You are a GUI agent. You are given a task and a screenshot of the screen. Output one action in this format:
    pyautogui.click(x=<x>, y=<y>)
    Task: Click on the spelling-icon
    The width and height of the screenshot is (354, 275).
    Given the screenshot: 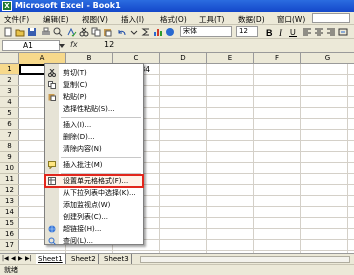 What is the action you would take?
    pyautogui.click(x=72, y=32)
    